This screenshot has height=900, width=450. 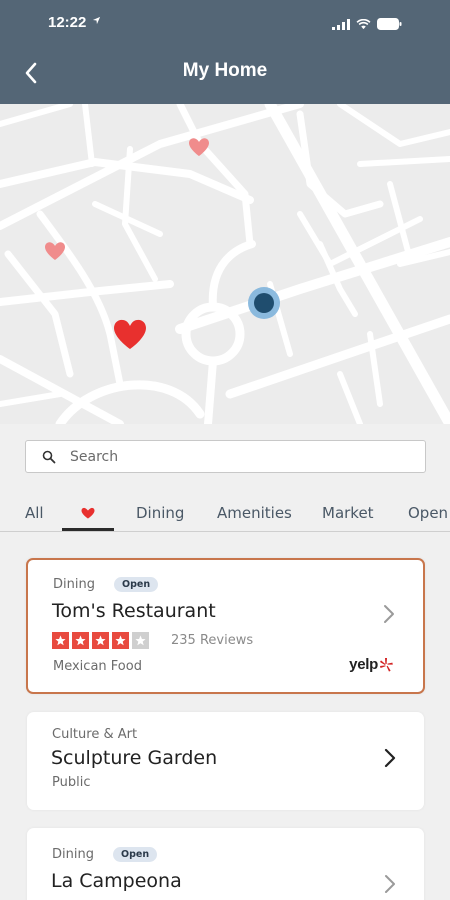 I want to click on location-arrow-icon, so click(x=96, y=22).